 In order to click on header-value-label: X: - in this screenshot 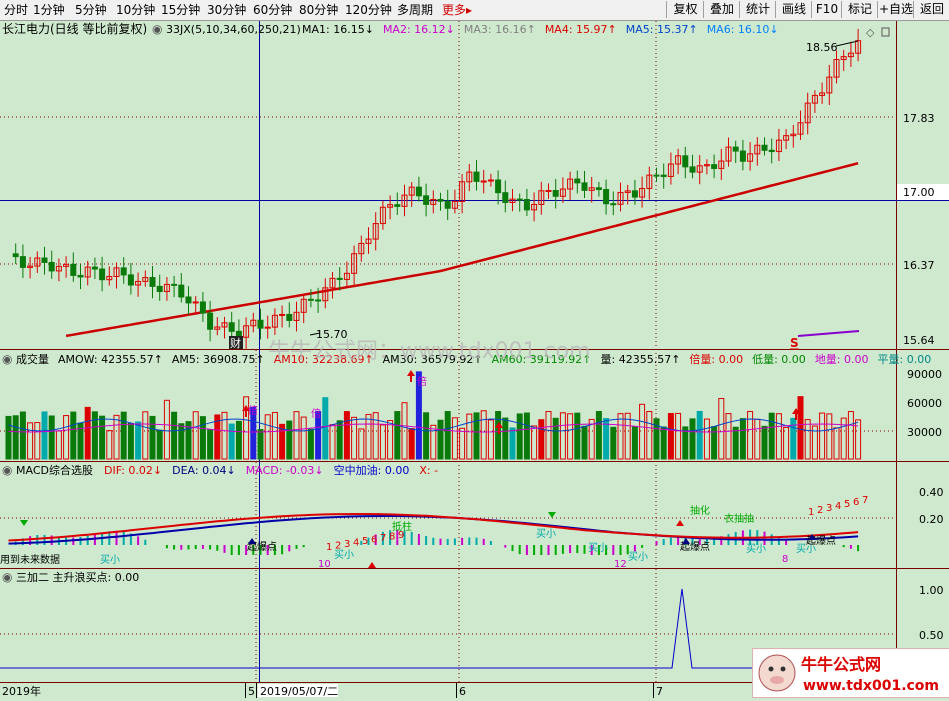, I will do `click(428, 470)`.